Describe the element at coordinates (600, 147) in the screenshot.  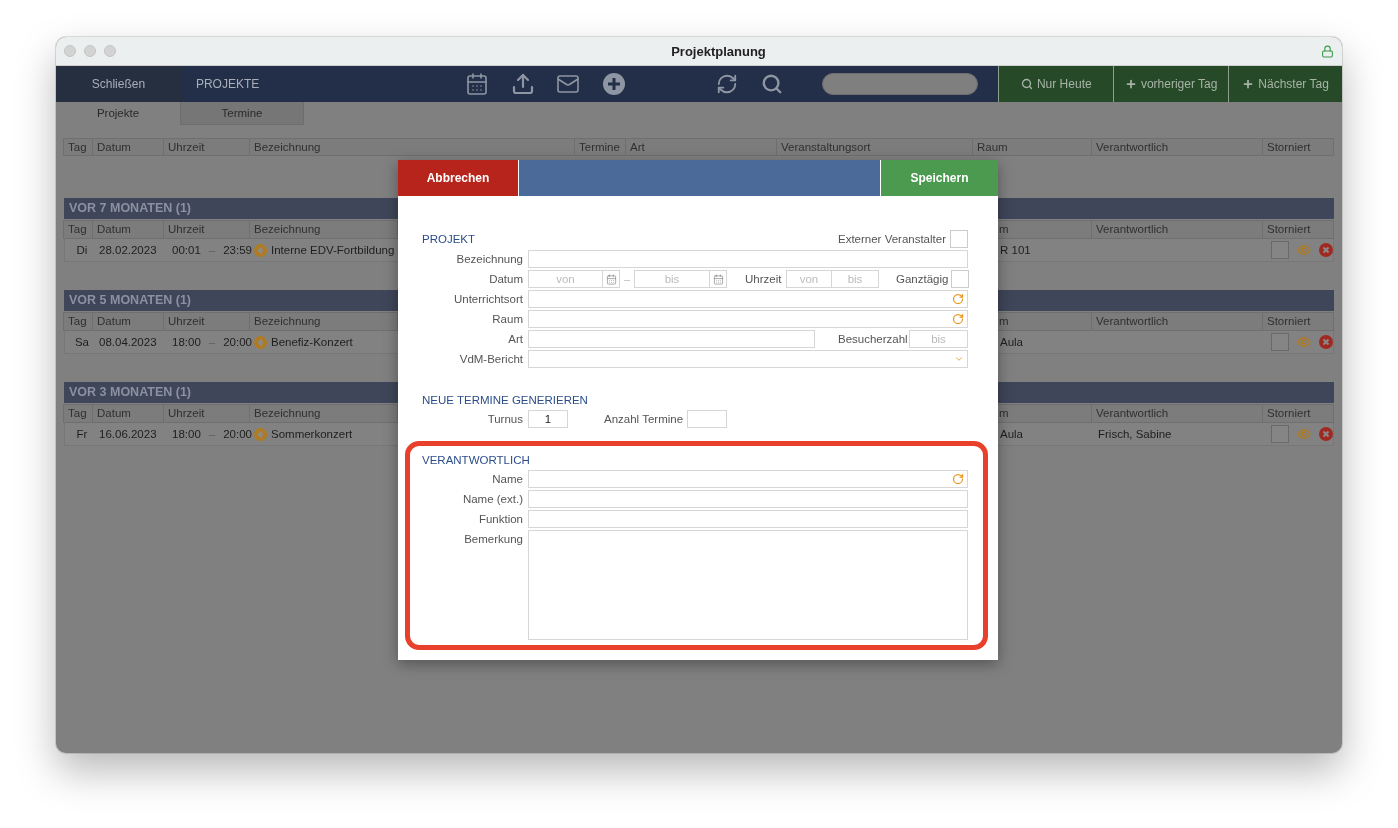
I see `column-header: Termine` at that location.